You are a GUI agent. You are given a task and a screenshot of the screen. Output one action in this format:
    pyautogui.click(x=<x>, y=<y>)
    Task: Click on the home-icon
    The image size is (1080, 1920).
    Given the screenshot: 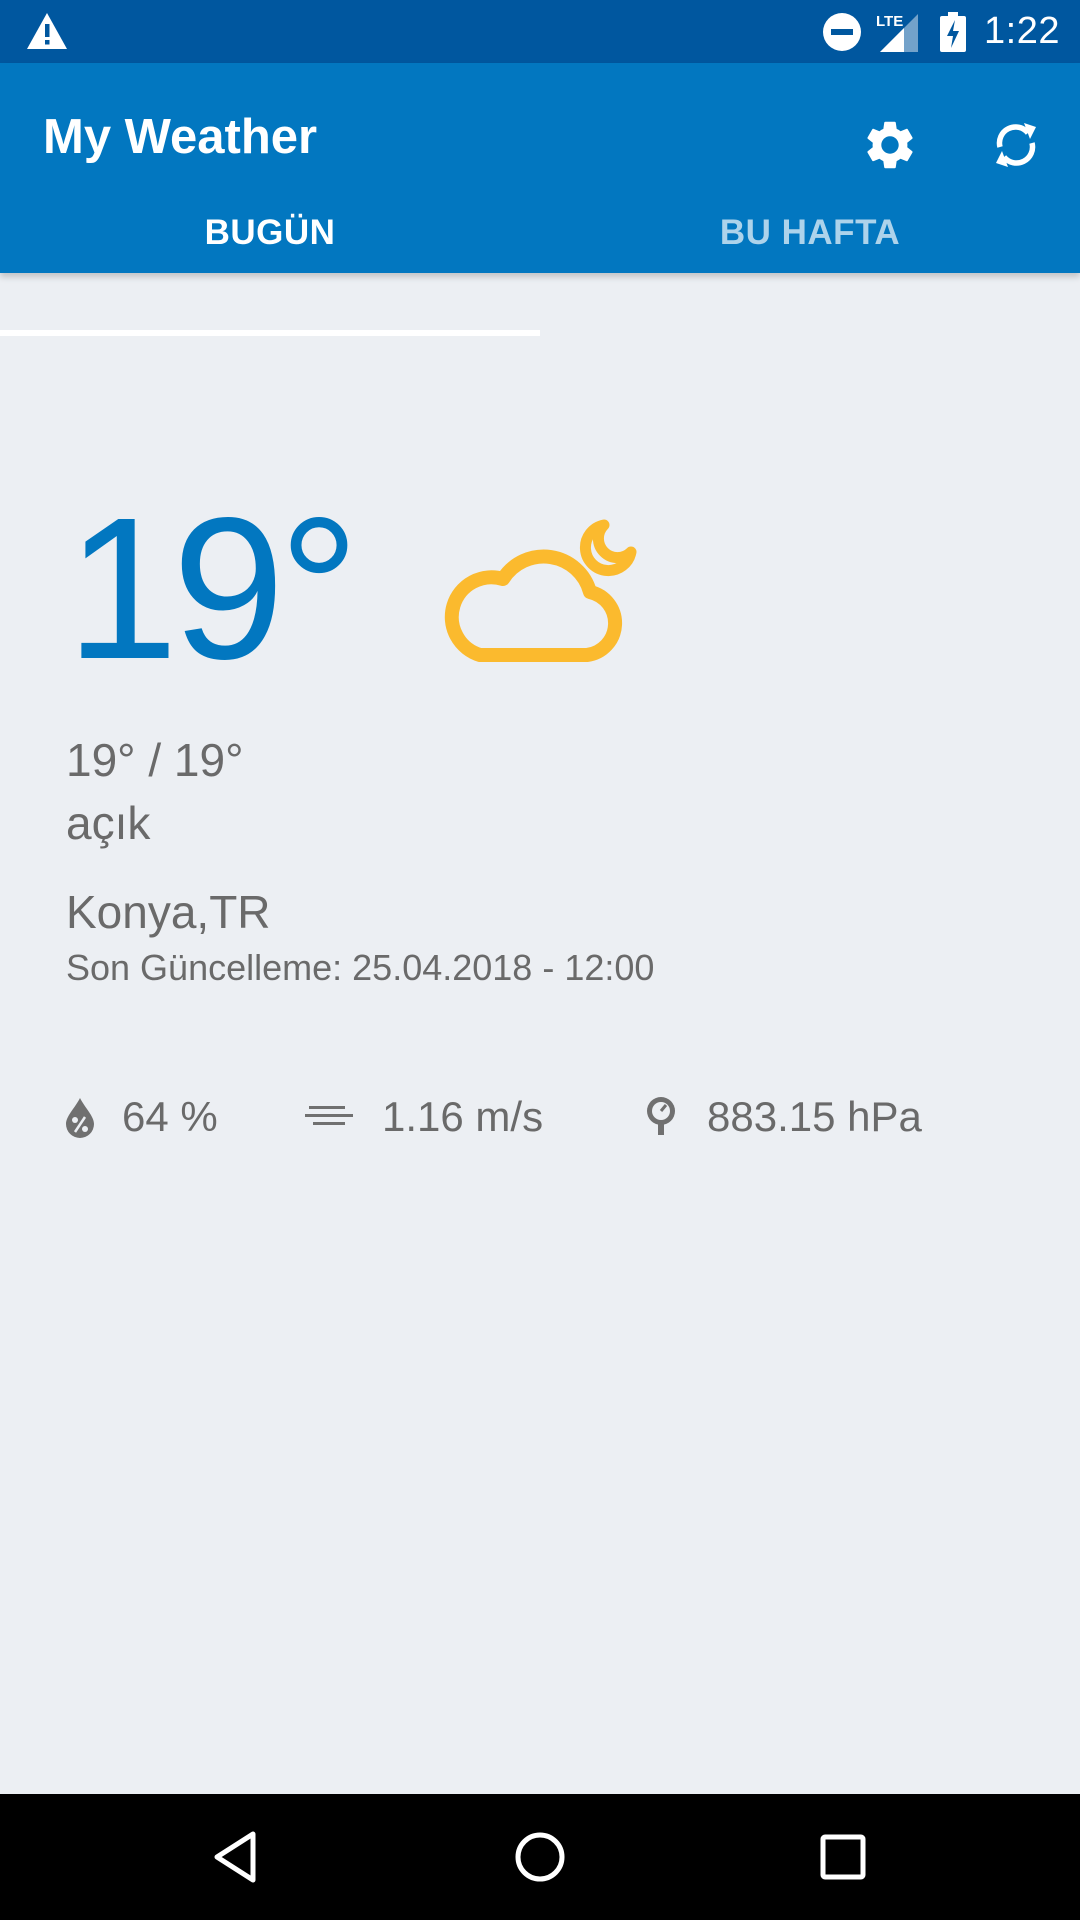 What is the action you would take?
    pyautogui.click(x=540, y=1857)
    